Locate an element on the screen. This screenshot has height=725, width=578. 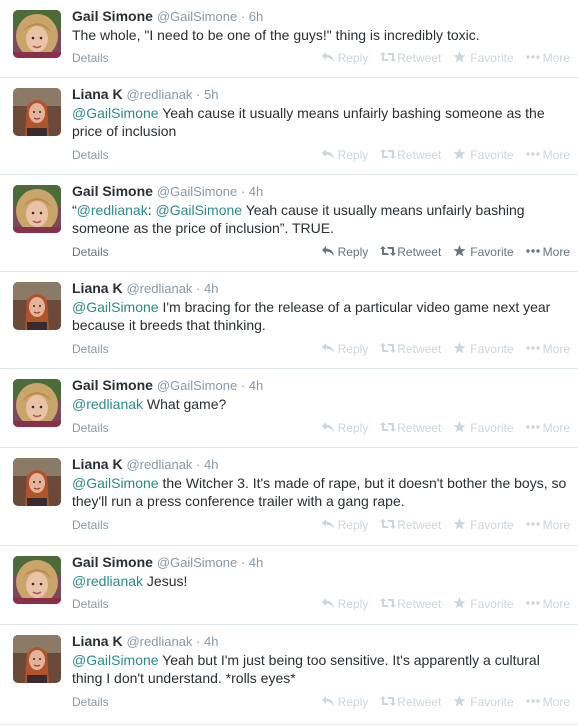
tweet-header: Gail Simone @GailSimone · 6h is located at coordinates (167, 16).